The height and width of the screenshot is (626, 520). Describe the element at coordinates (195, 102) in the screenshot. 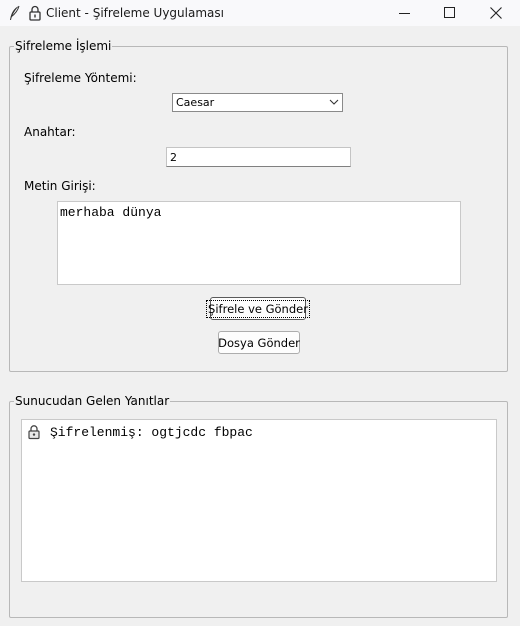

I see `method-select-value: Caesar` at that location.